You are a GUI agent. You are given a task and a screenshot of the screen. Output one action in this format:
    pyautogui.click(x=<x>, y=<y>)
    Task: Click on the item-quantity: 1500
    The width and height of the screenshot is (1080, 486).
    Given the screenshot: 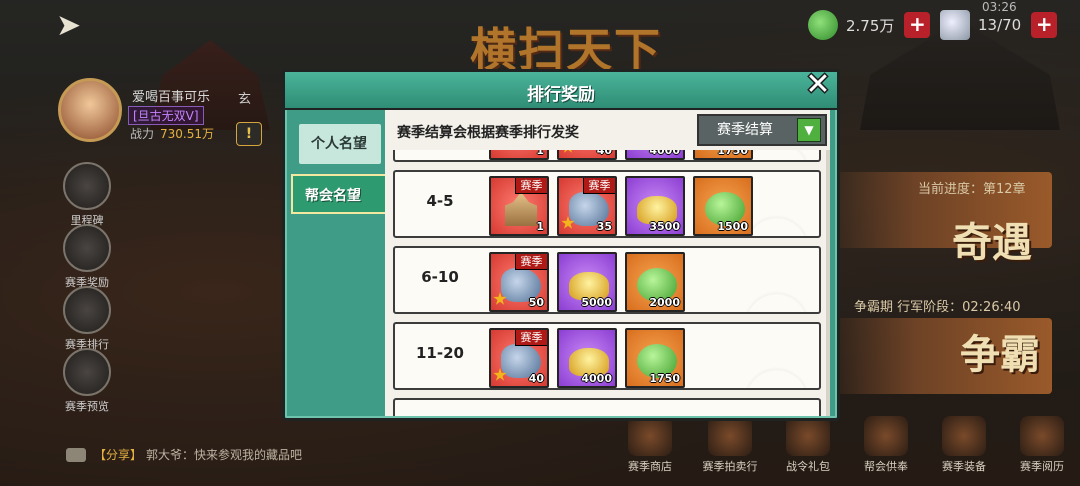 What is the action you would take?
    pyautogui.click(x=732, y=226)
    